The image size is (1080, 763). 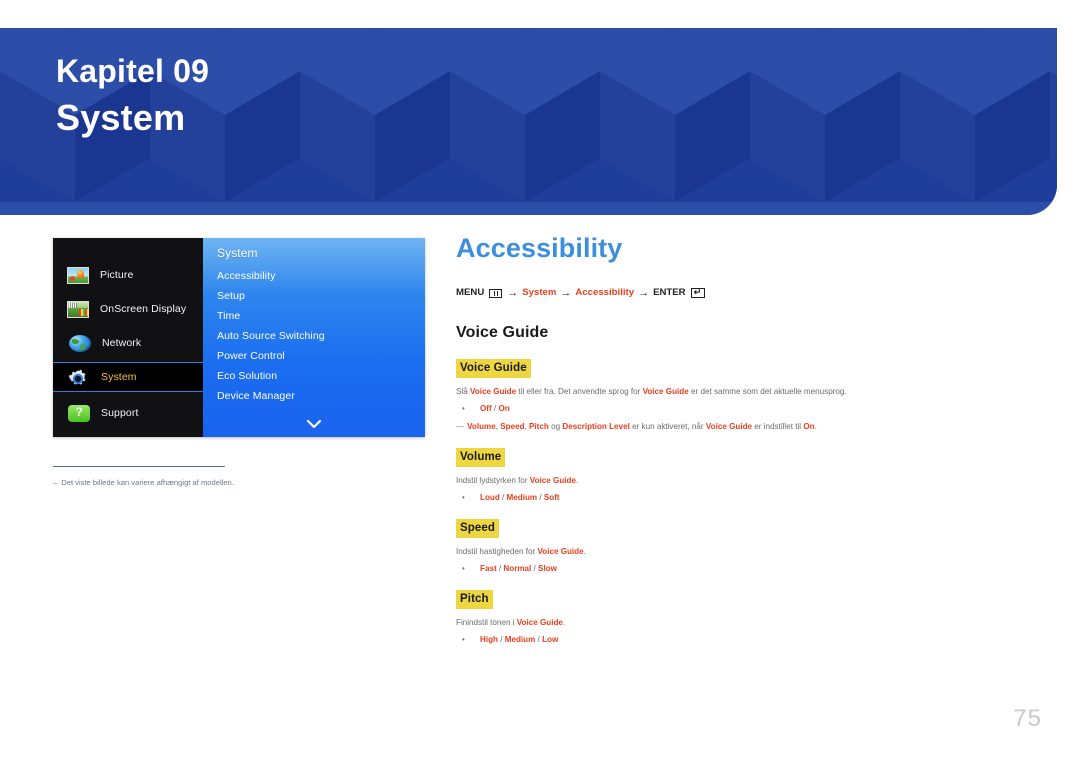 I want to click on enter-key-icon, so click(x=697, y=293).